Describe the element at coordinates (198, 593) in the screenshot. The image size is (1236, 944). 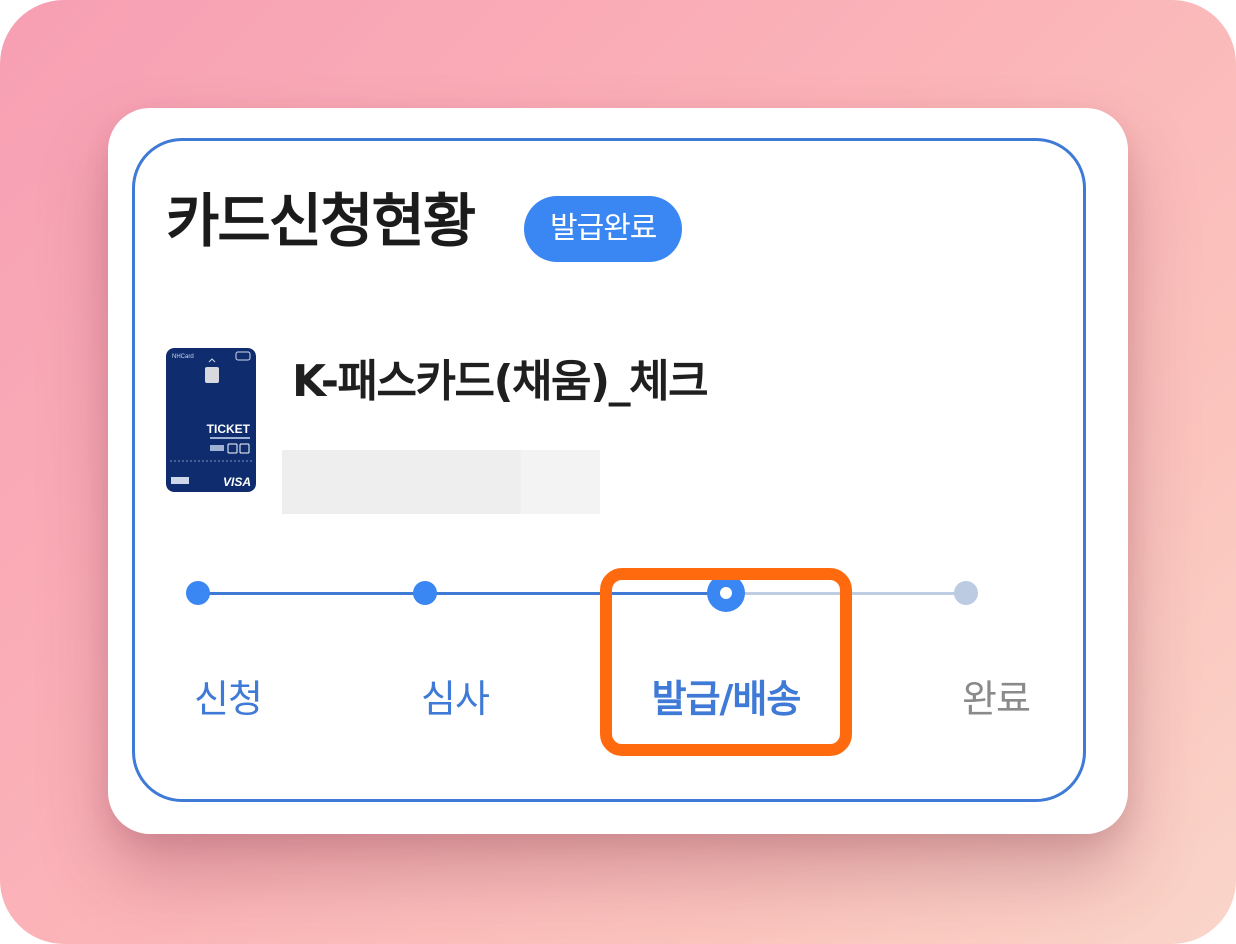
I see `step-dot-apply` at that location.